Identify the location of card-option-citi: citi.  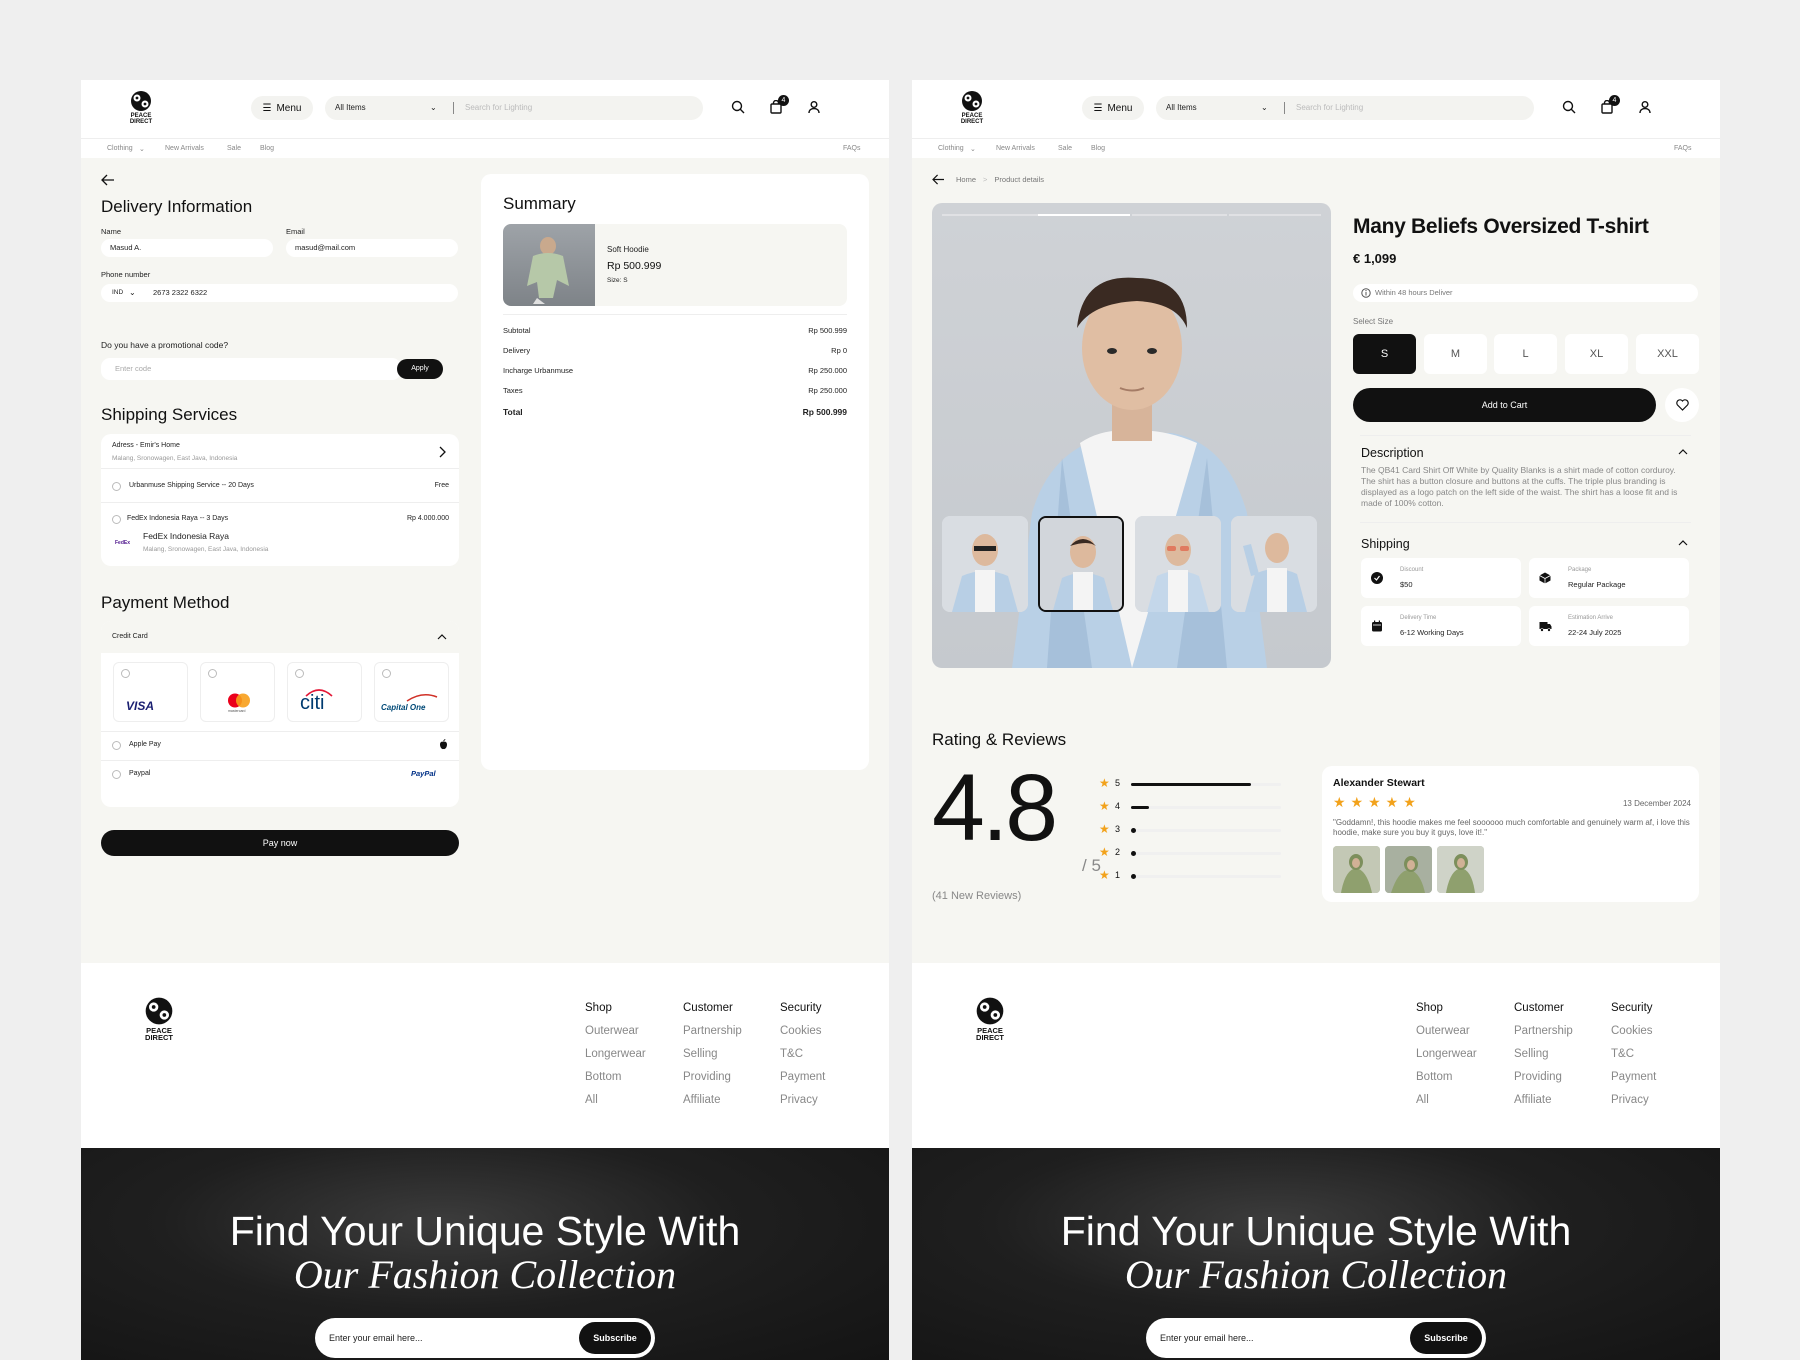
(324, 692).